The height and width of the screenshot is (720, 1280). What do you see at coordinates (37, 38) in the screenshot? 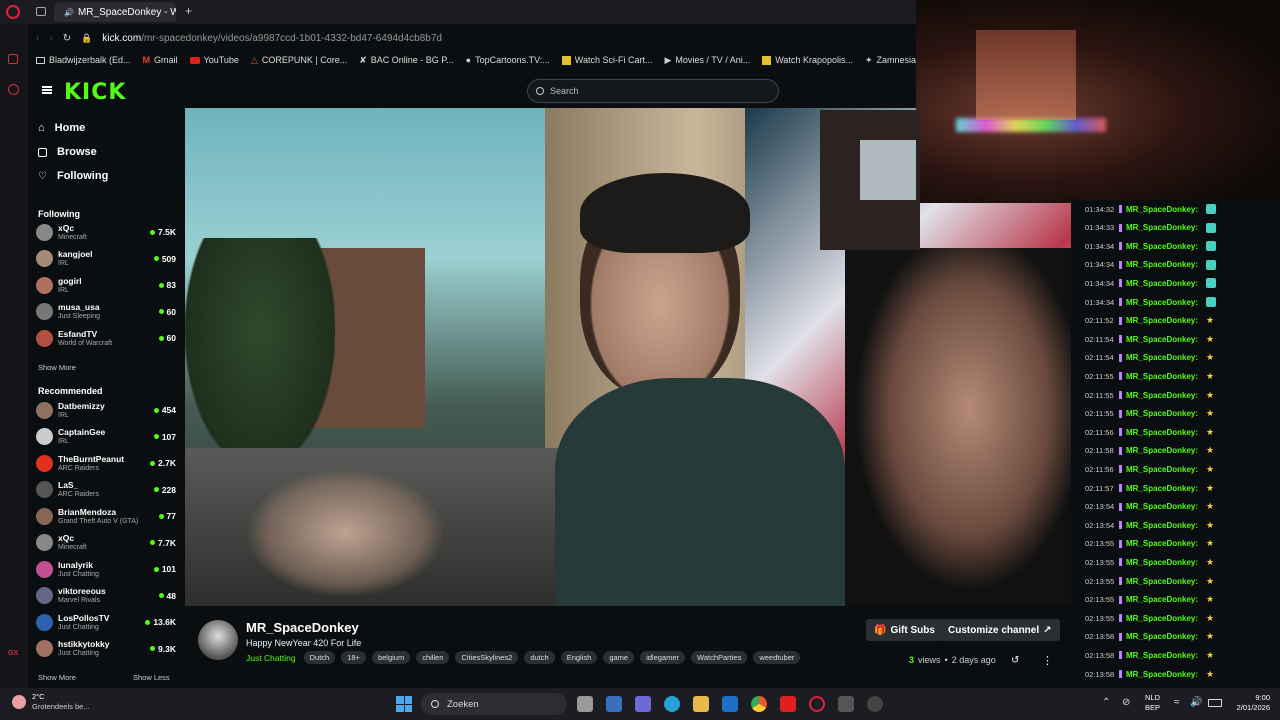
I see `back-icon: ‹` at bounding box center [37, 38].